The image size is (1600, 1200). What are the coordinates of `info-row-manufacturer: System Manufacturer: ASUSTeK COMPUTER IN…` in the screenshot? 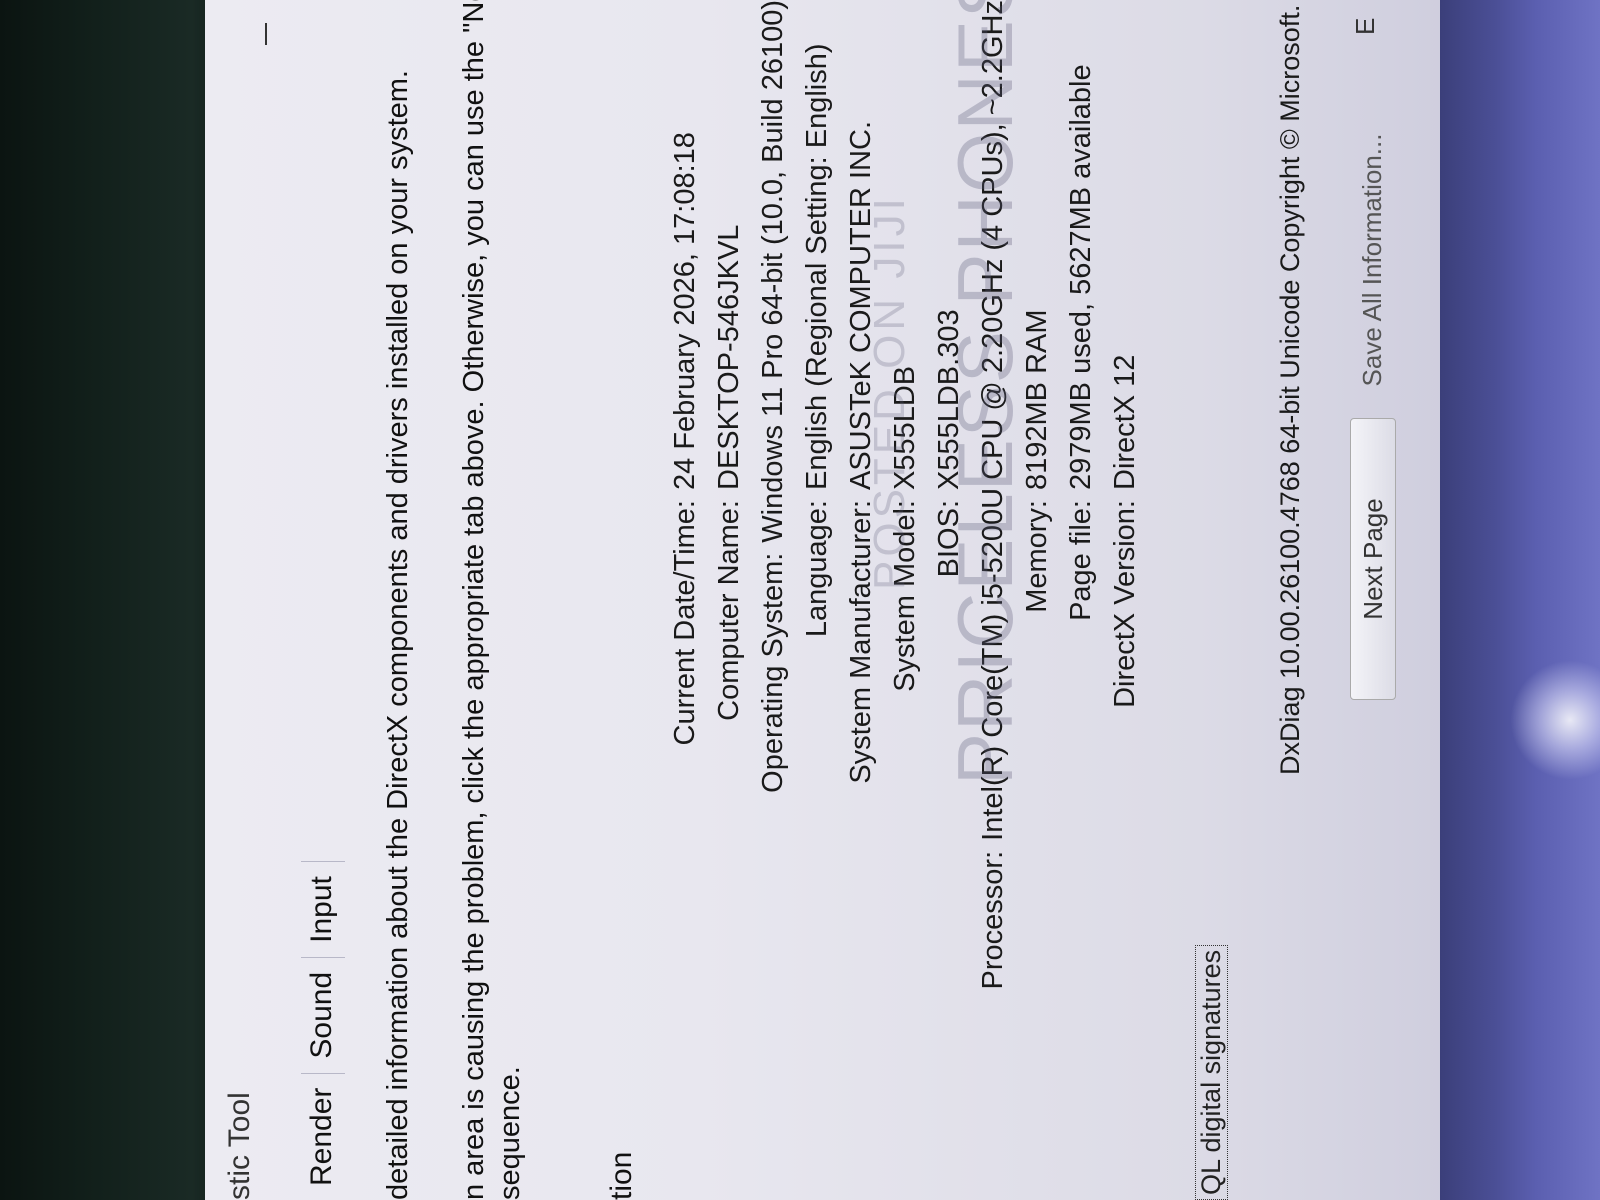 It's located at (861, 600).